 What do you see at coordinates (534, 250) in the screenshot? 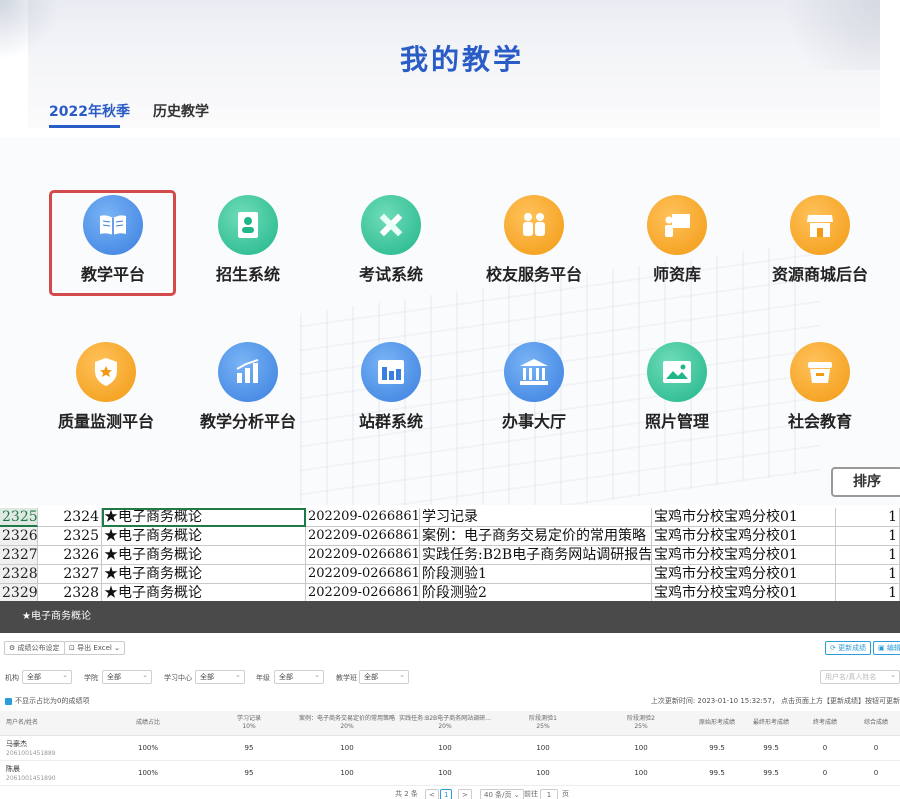
I see `app-alumni-service: 校友服务平台` at bounding box center [534, 250].